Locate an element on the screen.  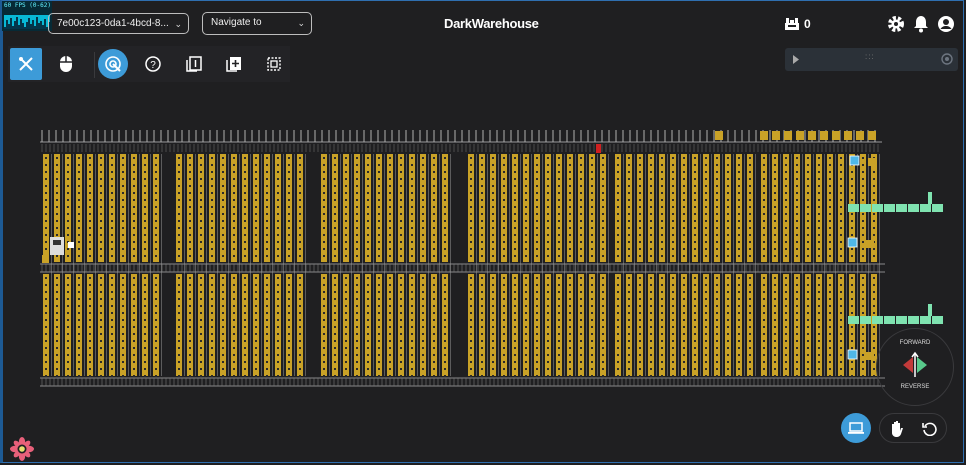
play-icon is located at coordinates (796, 59).